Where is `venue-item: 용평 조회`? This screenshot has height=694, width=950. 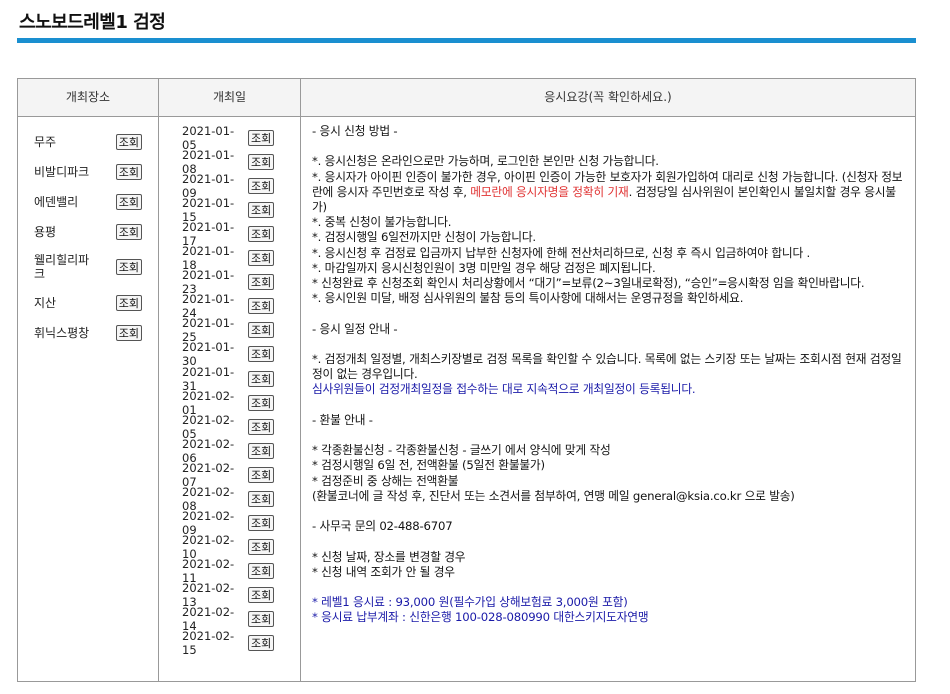
venue-item: 용평 조회 is located at coordinates (88, 232).